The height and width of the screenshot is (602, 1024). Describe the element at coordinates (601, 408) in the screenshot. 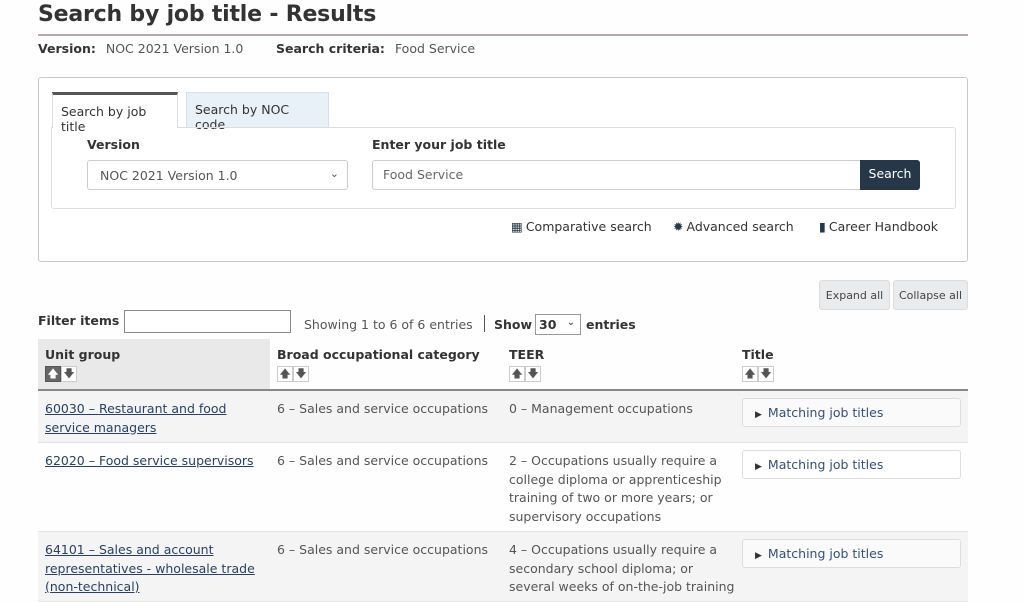

I see `teer-cell: 0 – Management occupations` at that location.